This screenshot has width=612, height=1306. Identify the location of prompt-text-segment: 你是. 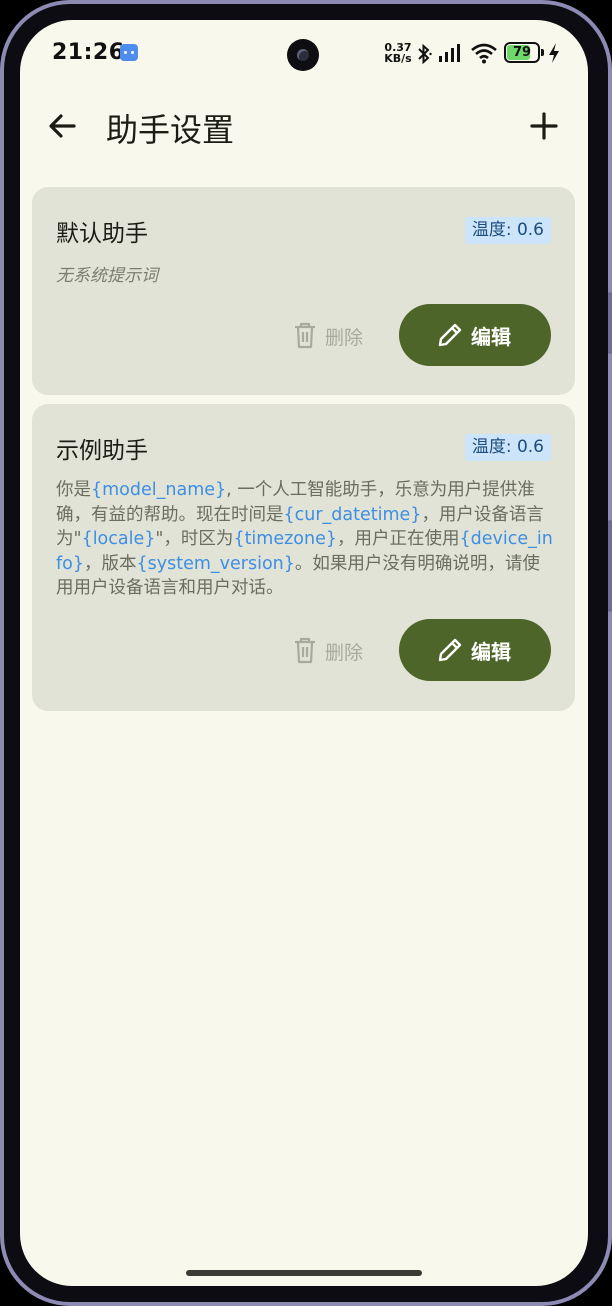
(73, 490).